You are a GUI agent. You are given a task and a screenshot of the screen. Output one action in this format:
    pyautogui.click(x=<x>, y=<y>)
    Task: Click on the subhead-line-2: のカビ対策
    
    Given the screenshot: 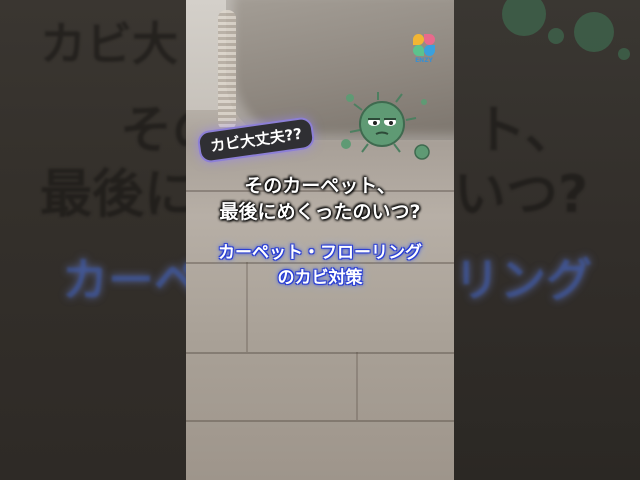 What is the action you would take?
    pyautogui.click(x=320, y=278)
    